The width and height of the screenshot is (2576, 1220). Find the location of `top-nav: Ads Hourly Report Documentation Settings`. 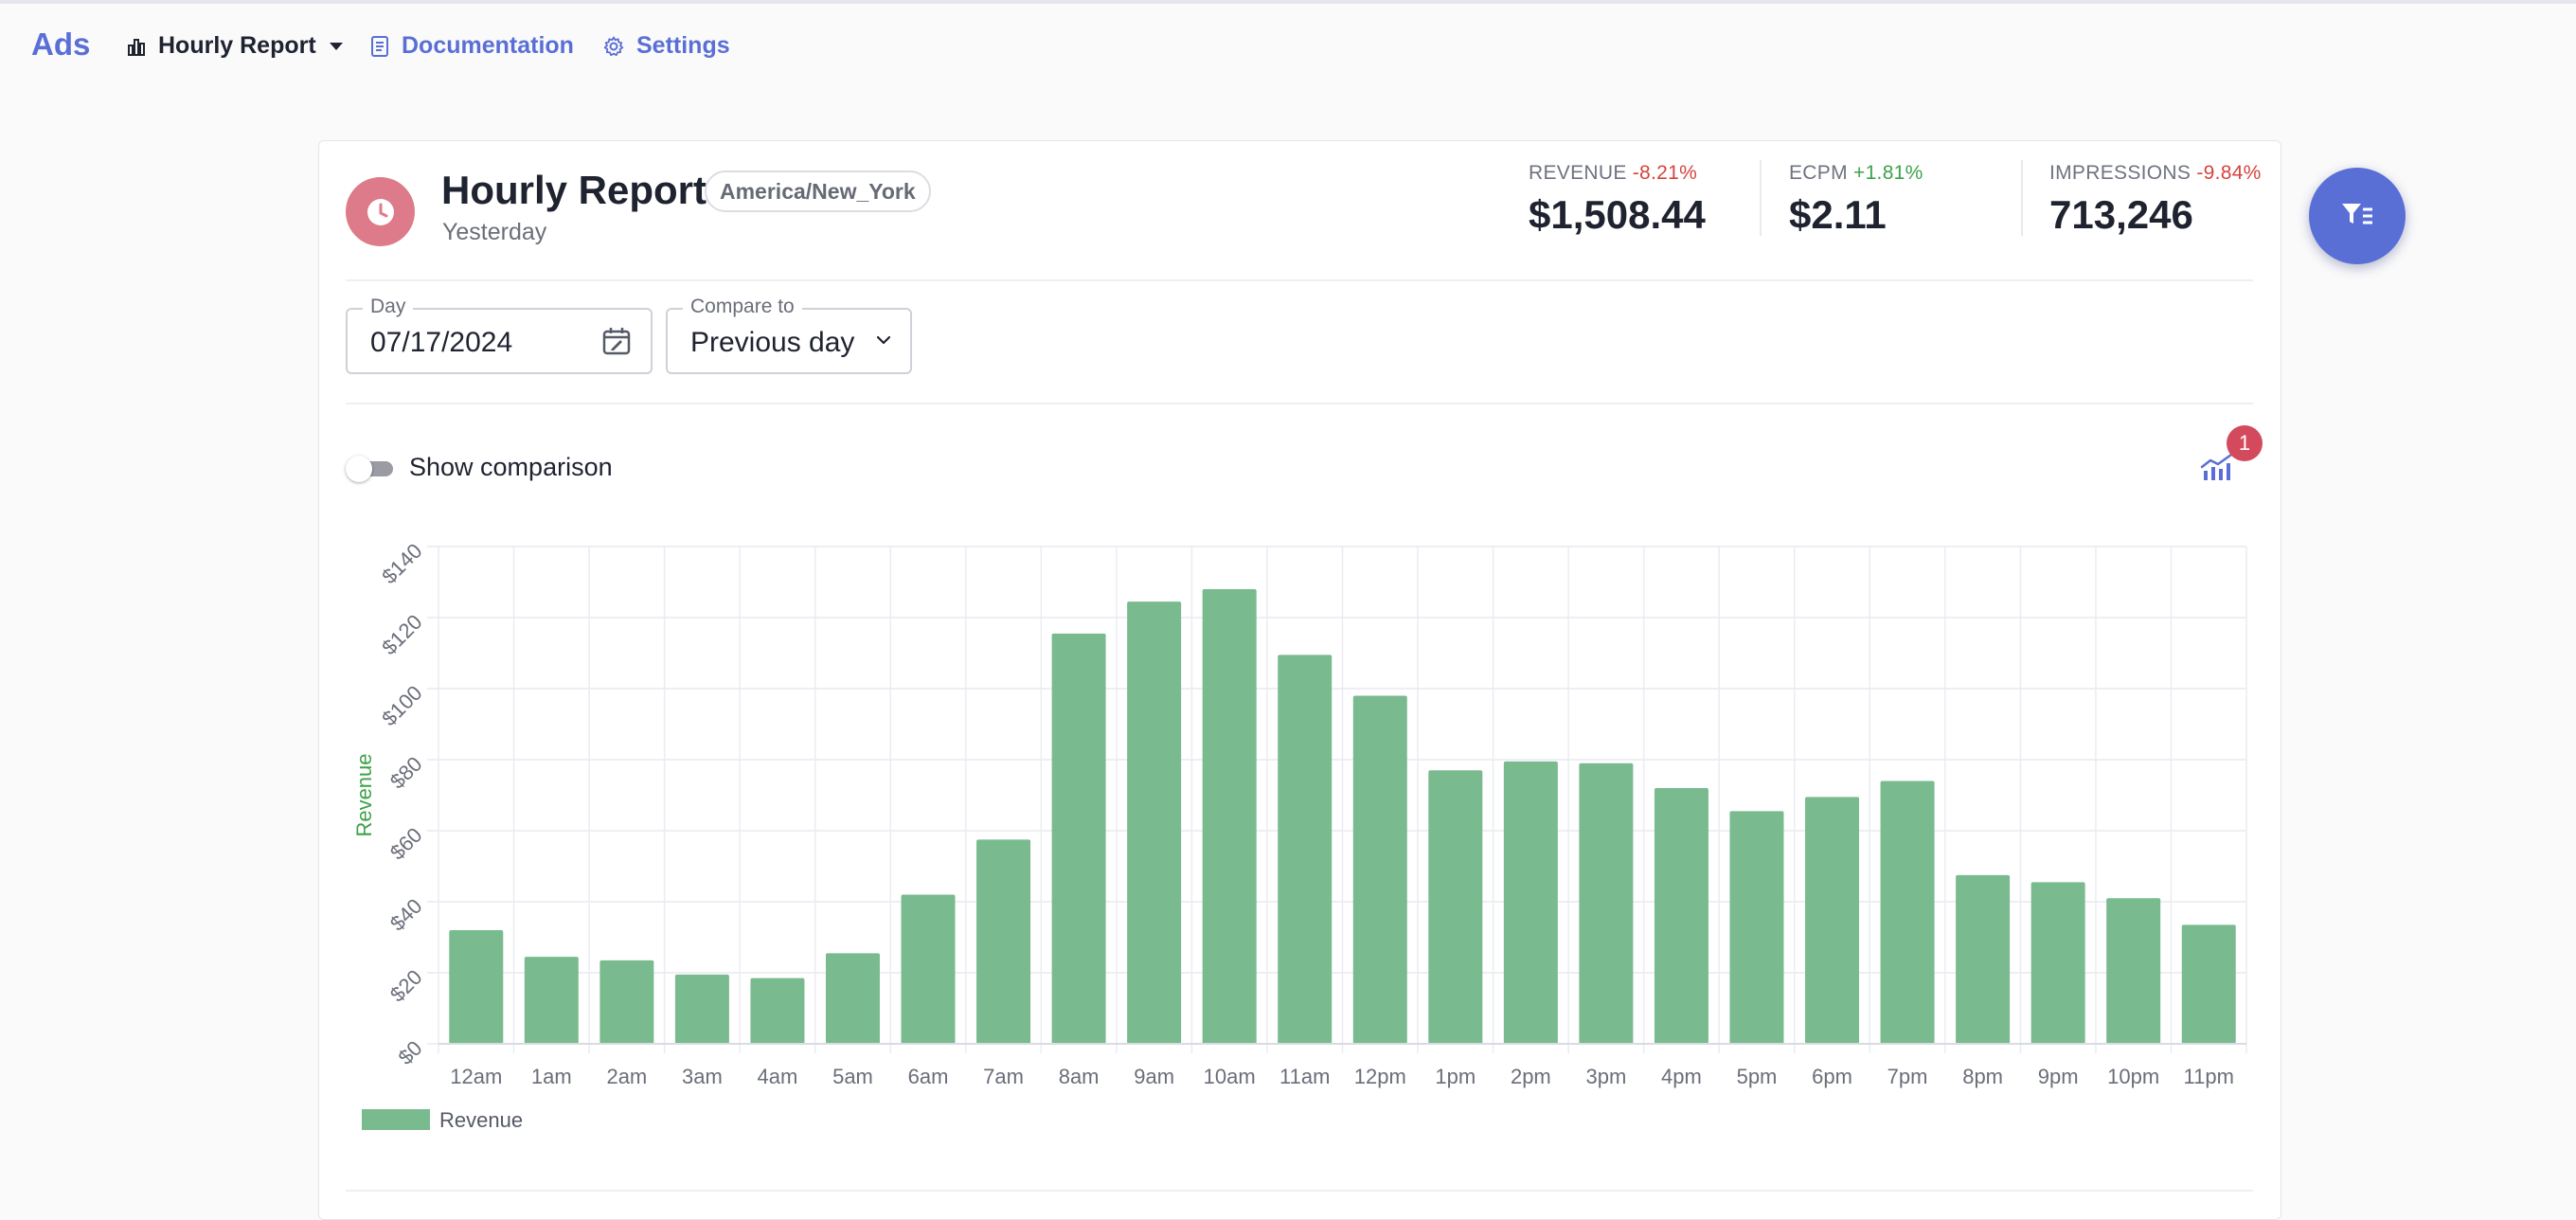

top-nav: Ads Hourly Report Documentation Settings is located at coordinates (1288, 47).